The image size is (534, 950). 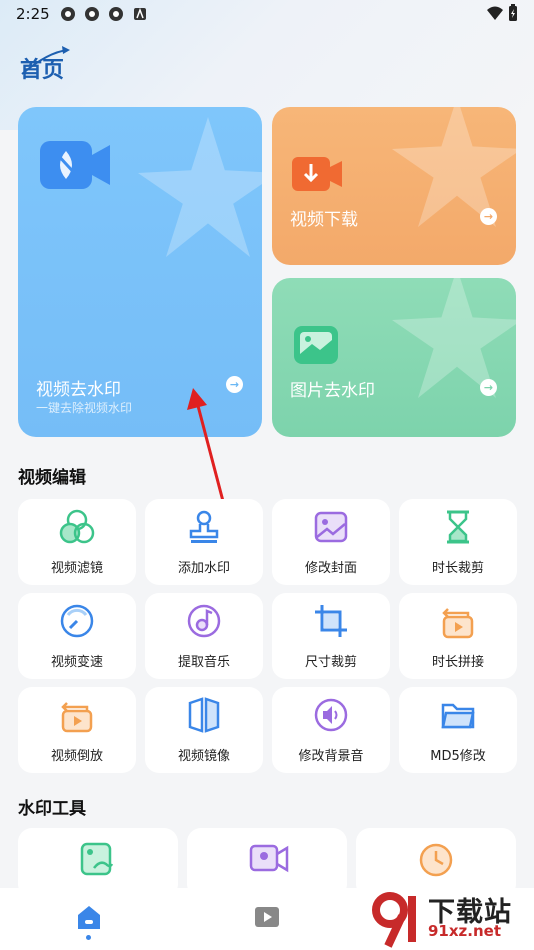 I want to click on tool-tile: 视频变速, so click(x=77, y=636).